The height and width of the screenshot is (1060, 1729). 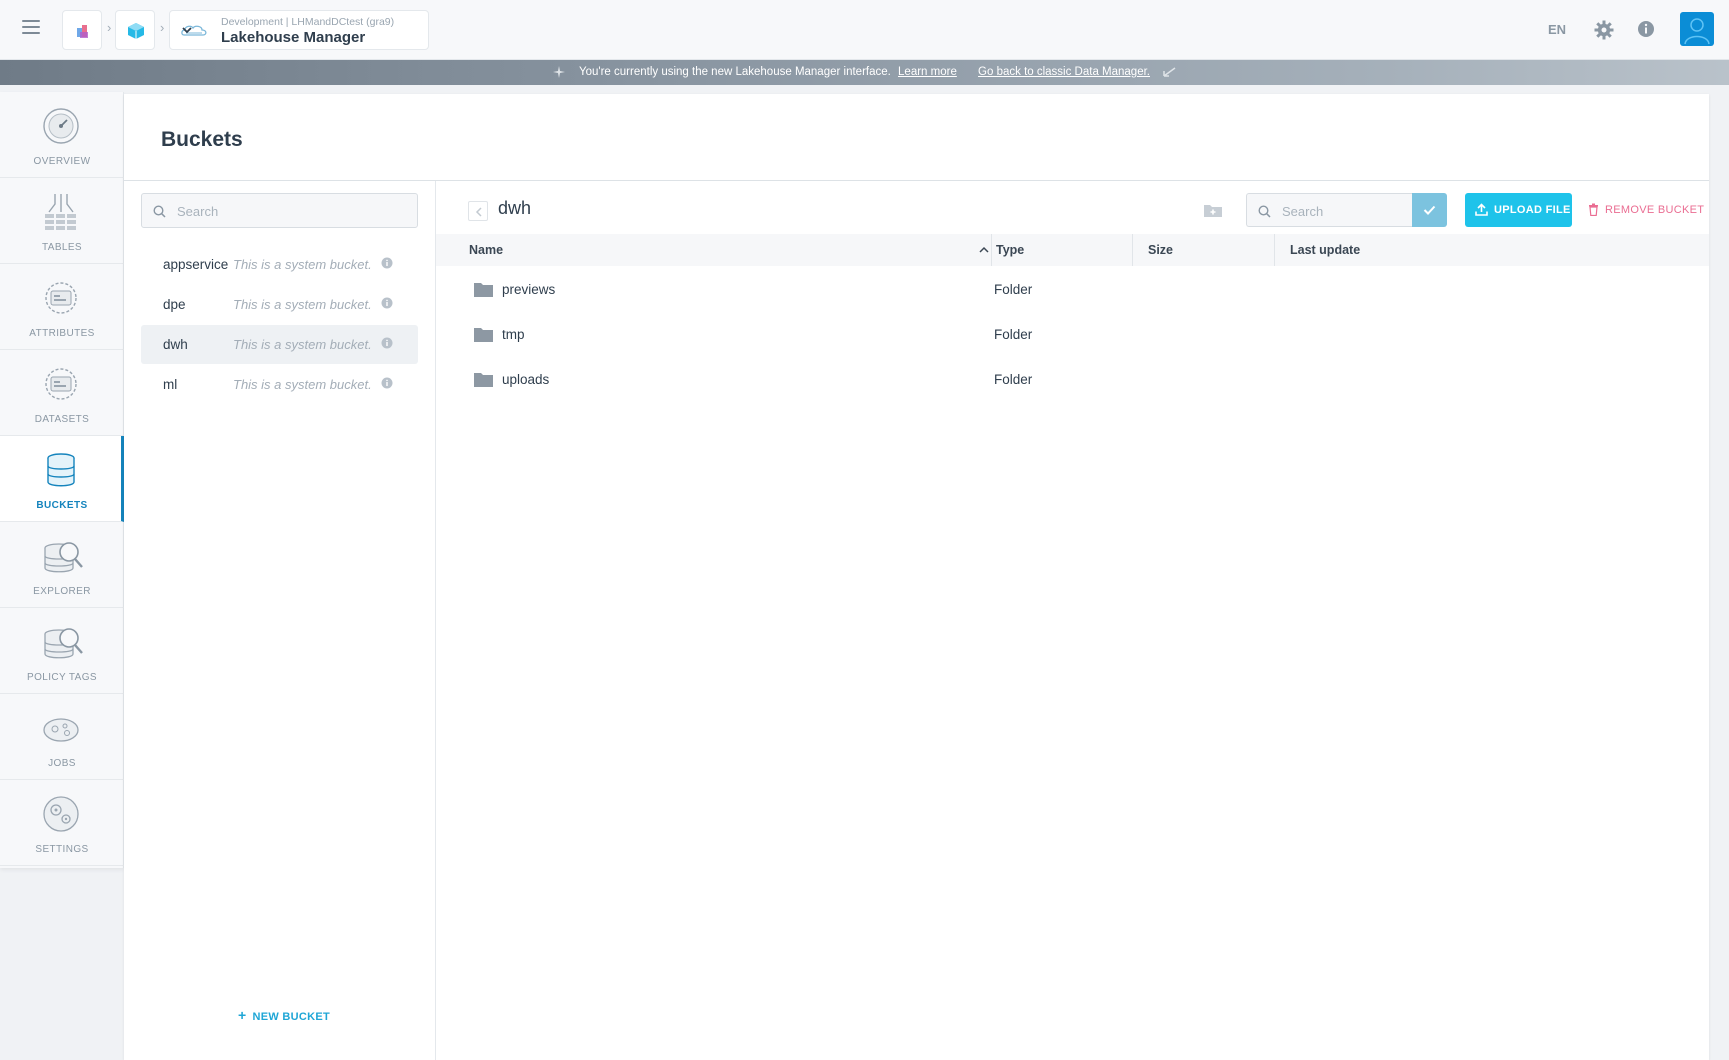 I want to click on avatar, so click(x=1697, y=29).